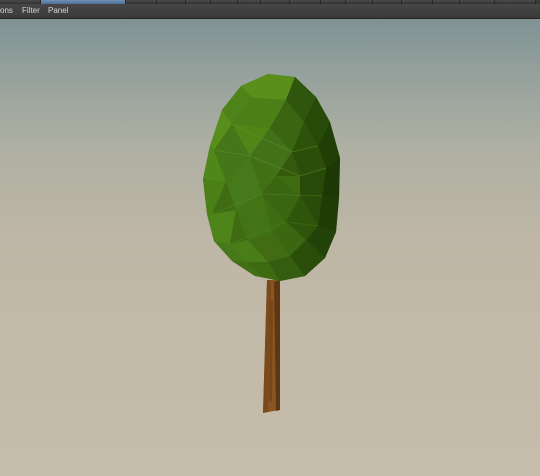 This screenshot has height=476, width=540. What do you see at coordinates (31, 11) in the screenshot?
I see `menu-item-filter: Filter` at bounding box center [31, 11].